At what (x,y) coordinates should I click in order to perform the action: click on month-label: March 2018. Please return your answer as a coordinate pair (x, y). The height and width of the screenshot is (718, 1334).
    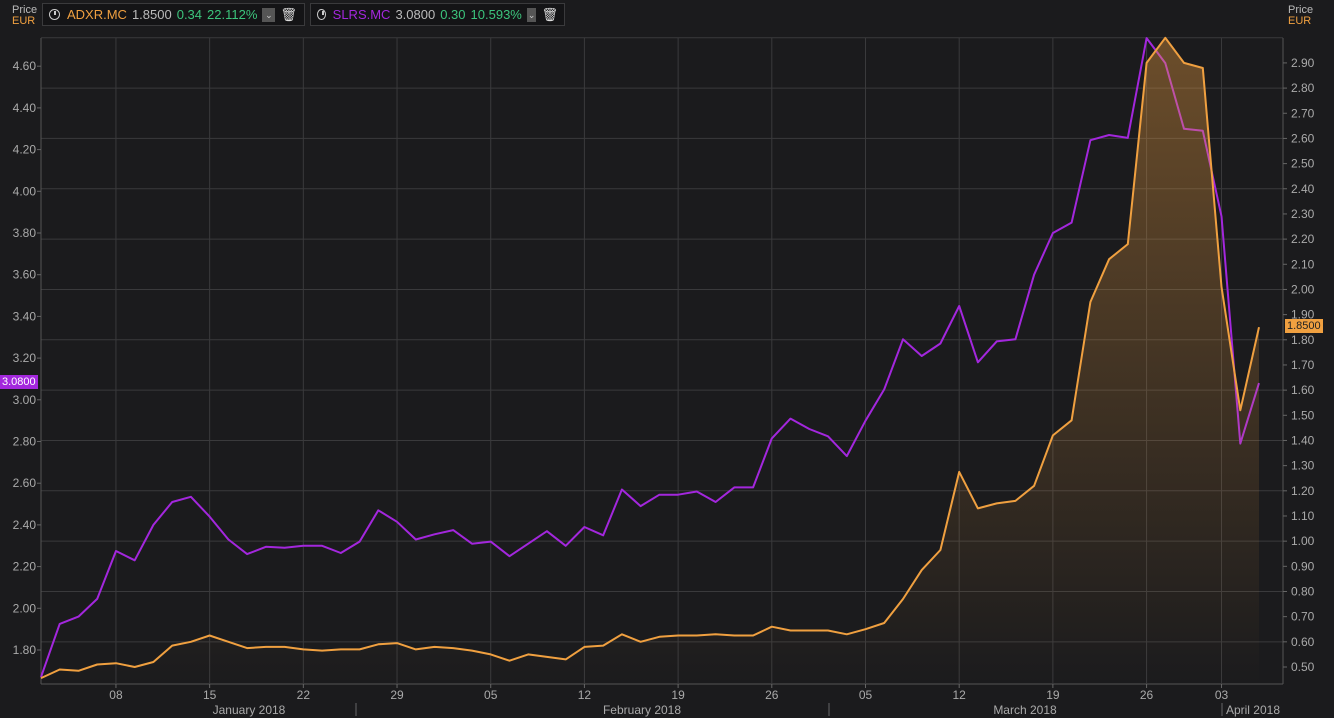
    Looking at the image, I should click on (1025, 710).